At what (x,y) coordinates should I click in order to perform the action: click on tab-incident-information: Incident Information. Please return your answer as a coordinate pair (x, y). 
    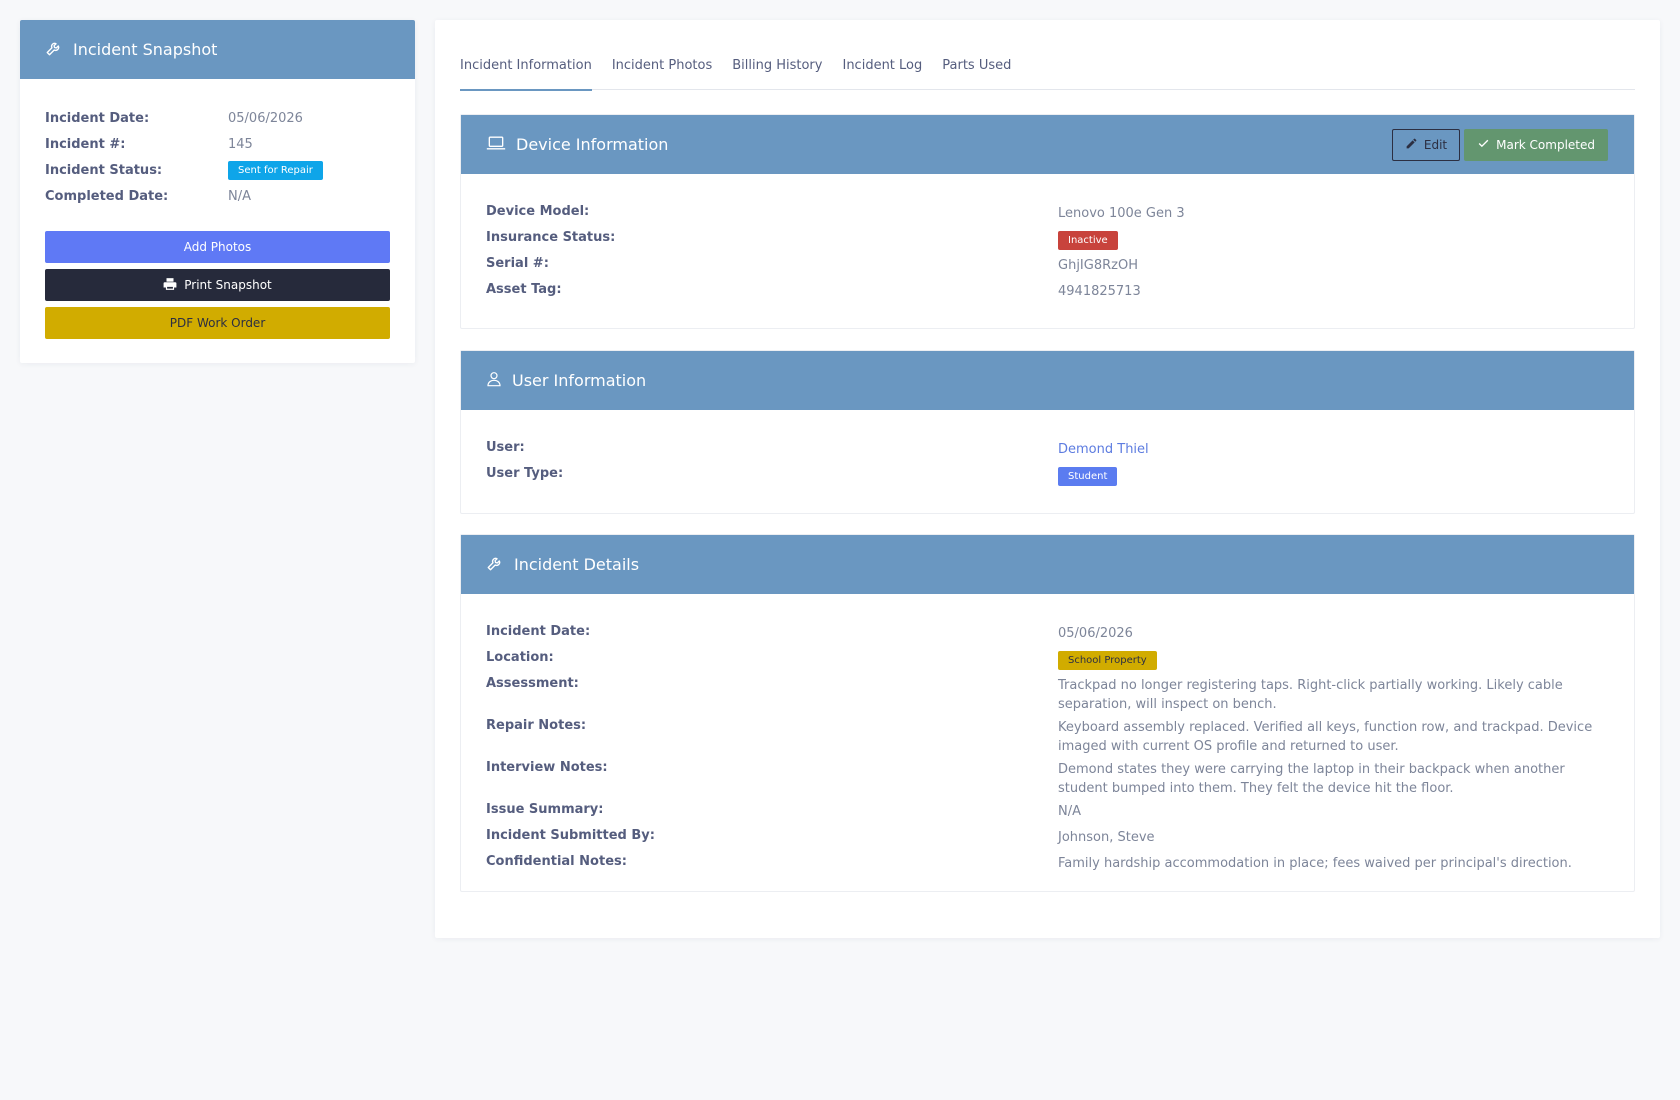
    Looking at the image, I should click on (526, 73).